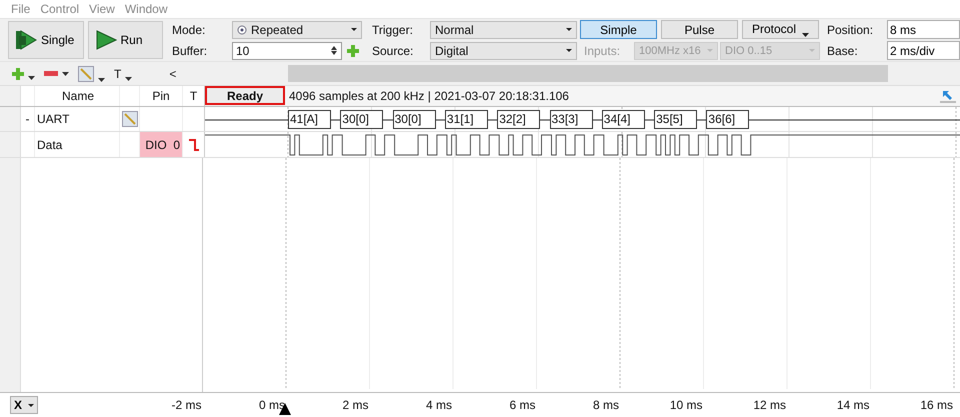  Describe the element at coordinates (518, 119) in the screenshot. I see `decoded-frame: 32[2]` at that location.